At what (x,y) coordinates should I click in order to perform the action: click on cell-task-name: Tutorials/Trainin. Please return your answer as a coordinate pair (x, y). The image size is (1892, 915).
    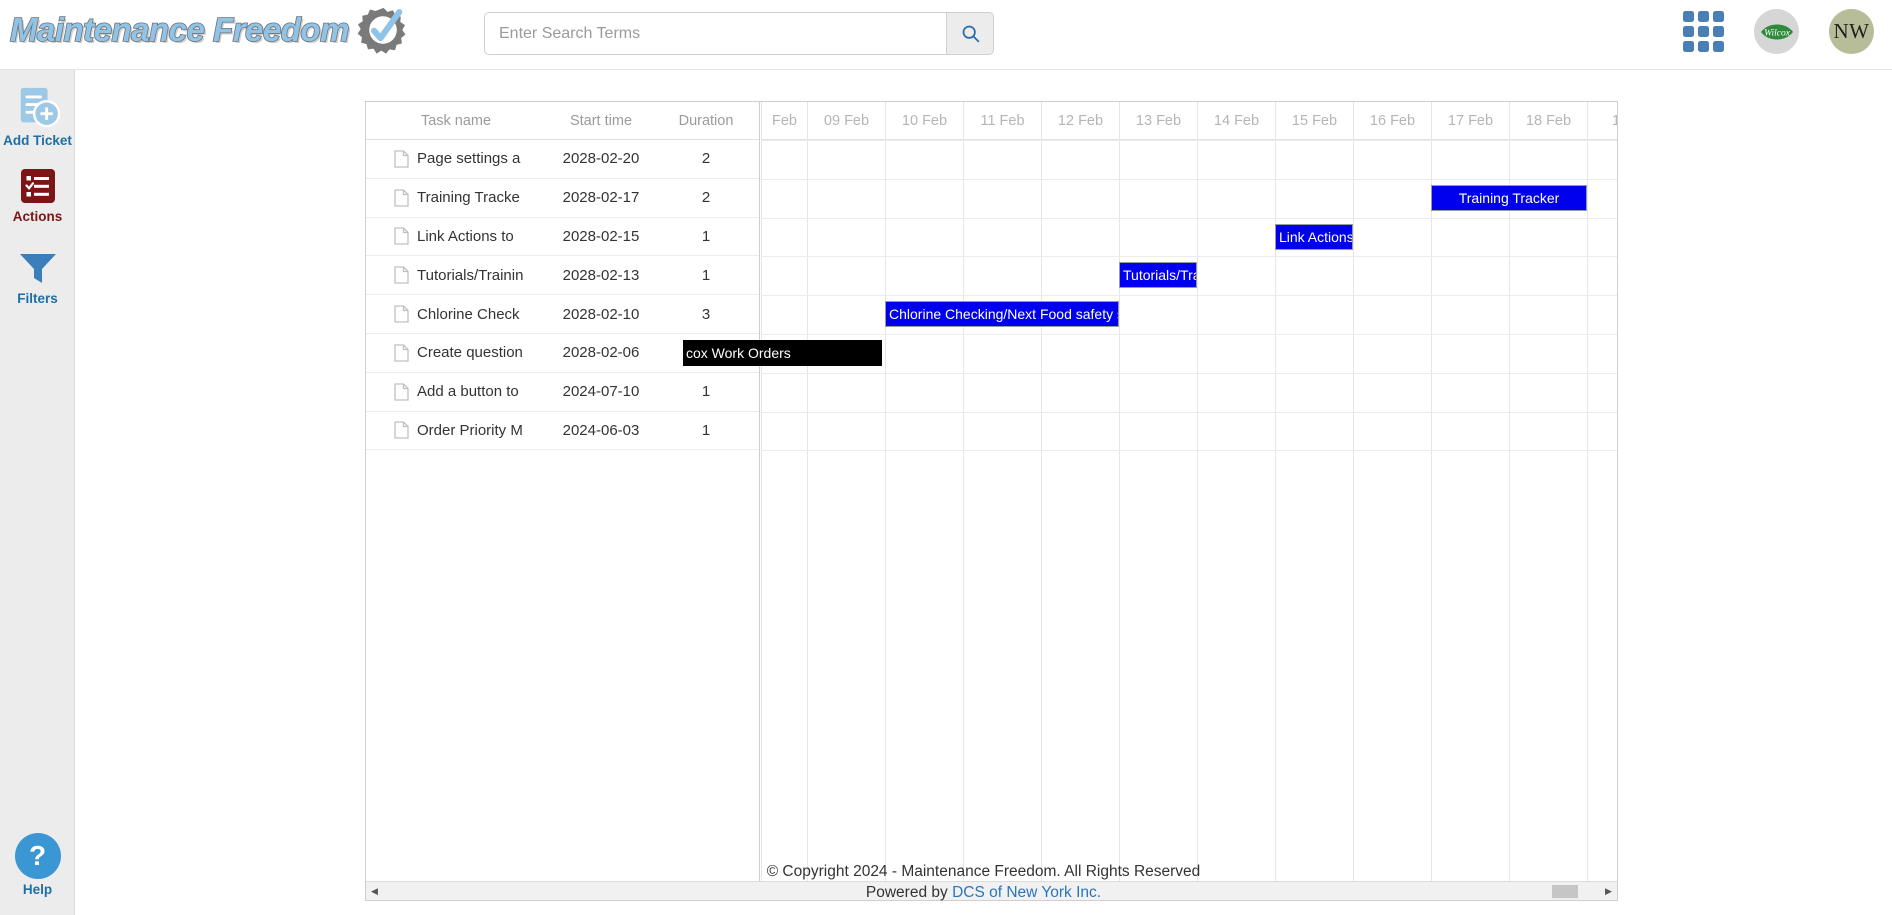
    Looking at the image, I should click on (456, 275).